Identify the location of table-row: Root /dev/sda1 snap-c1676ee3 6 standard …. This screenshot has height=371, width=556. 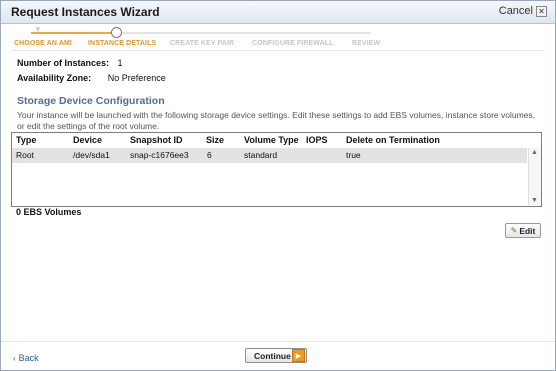
(269, 155).